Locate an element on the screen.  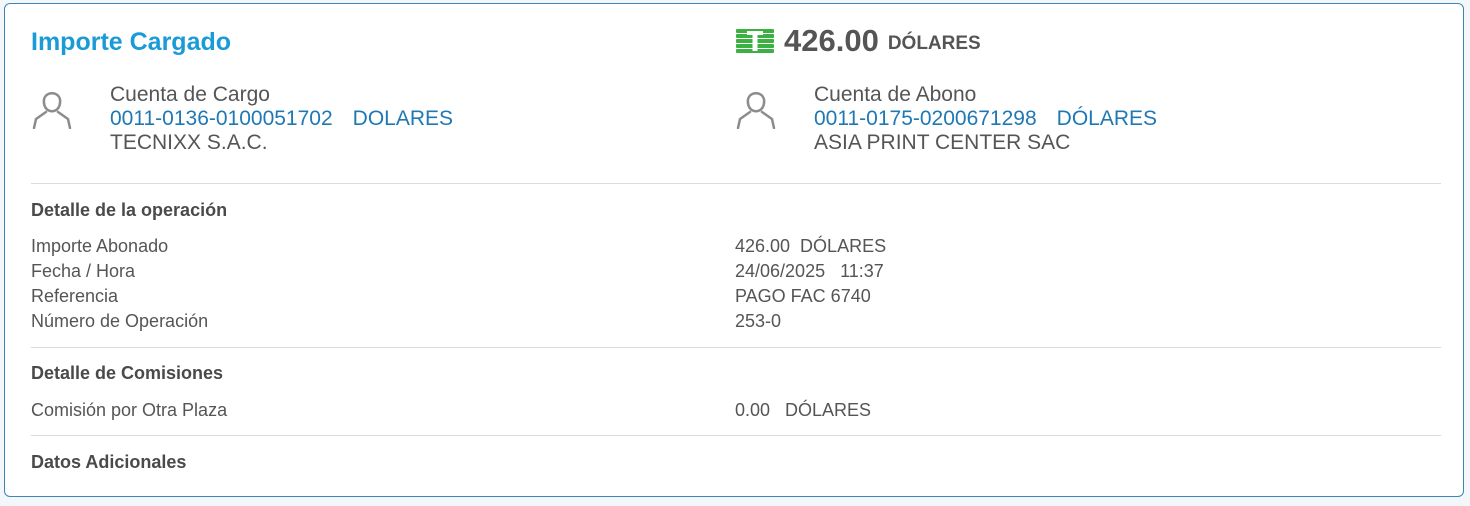
destination-account-number: 0011-0175-0200671298 is located at coordinates (925, 118).